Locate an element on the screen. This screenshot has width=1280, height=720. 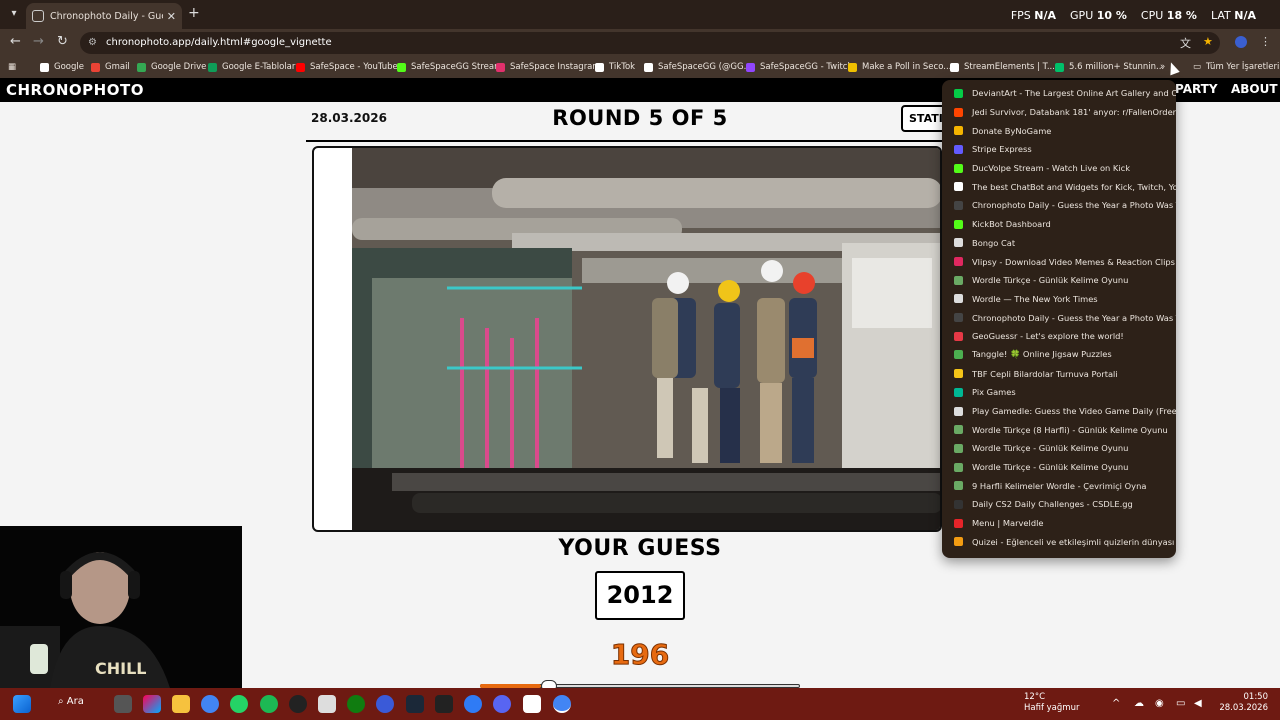
overflow-bookmark-item: Stripe Express is located at coordinates (1059, 149).